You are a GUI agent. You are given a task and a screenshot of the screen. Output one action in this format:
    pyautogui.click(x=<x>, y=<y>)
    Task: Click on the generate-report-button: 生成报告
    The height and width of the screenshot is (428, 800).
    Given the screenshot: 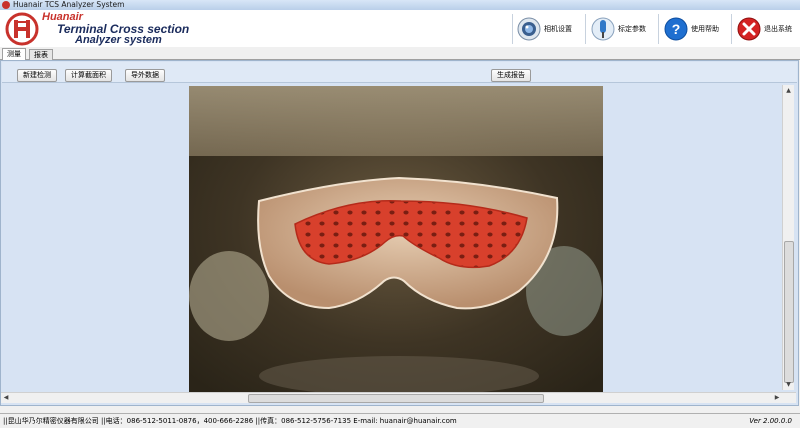 What is the action you would take?
    pyautogui.click(x=511, y=75)
    